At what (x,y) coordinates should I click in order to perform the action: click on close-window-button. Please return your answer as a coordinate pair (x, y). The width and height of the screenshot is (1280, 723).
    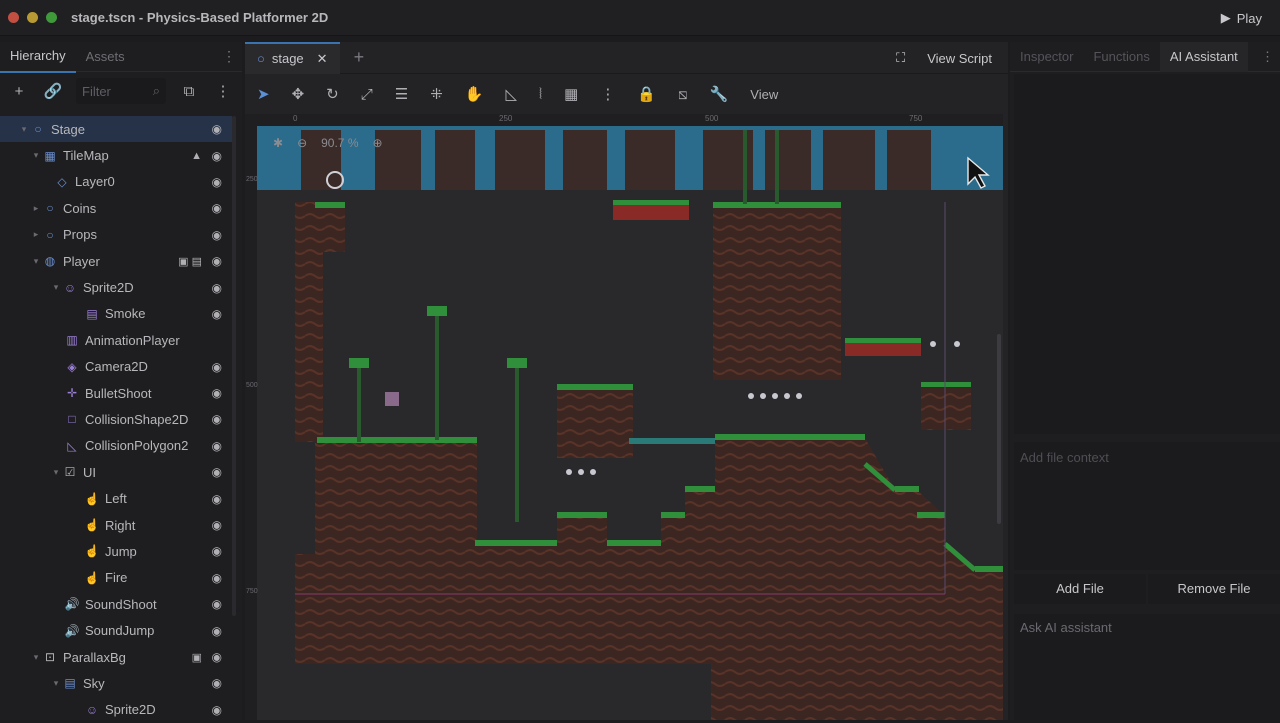
    Looking at the image, I should click on (13, 17).